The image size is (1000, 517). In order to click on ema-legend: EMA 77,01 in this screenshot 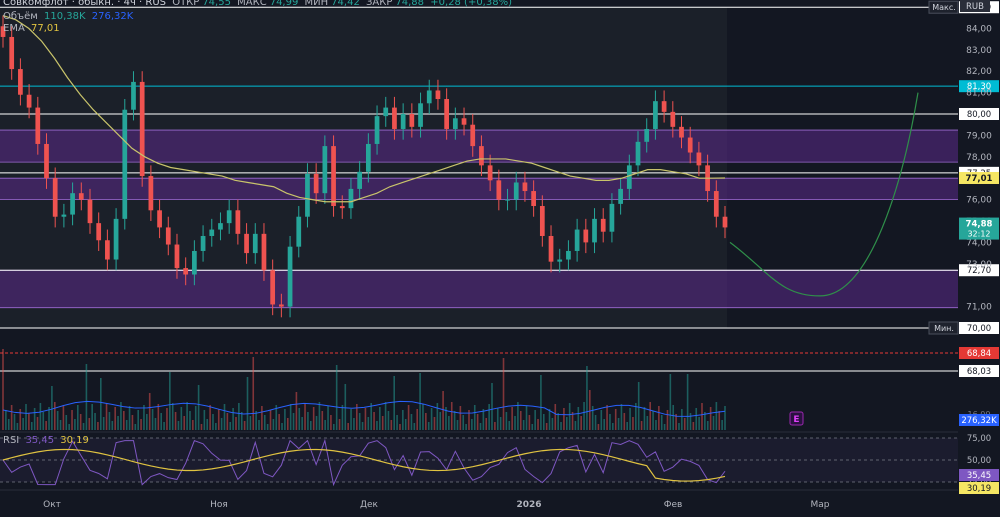, I will do `click(33, 28)`.